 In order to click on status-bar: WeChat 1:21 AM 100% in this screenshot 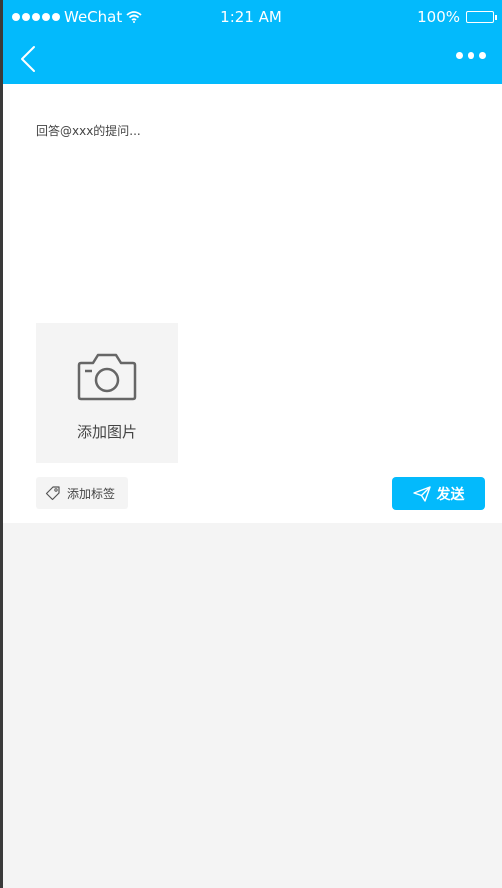, I will do `click(251, 17)`.